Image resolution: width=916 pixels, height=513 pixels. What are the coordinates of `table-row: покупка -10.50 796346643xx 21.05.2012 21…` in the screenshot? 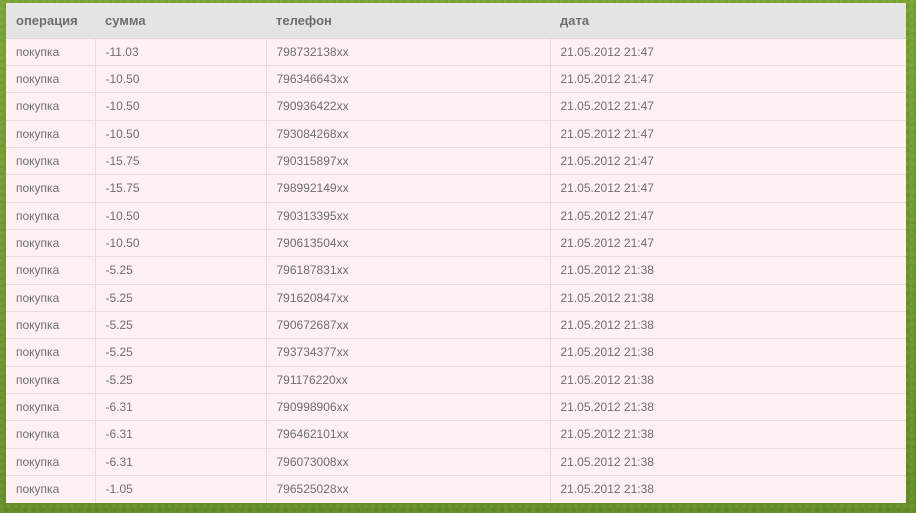 It's located at (456, 78).